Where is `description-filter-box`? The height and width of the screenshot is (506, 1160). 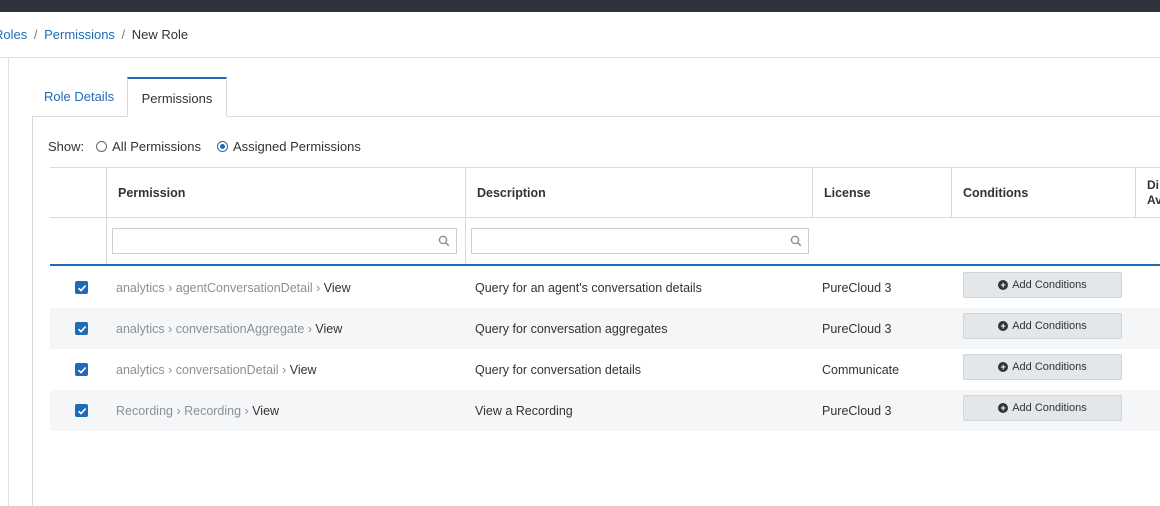 description-filter-box is located at coordinates (640, 241).